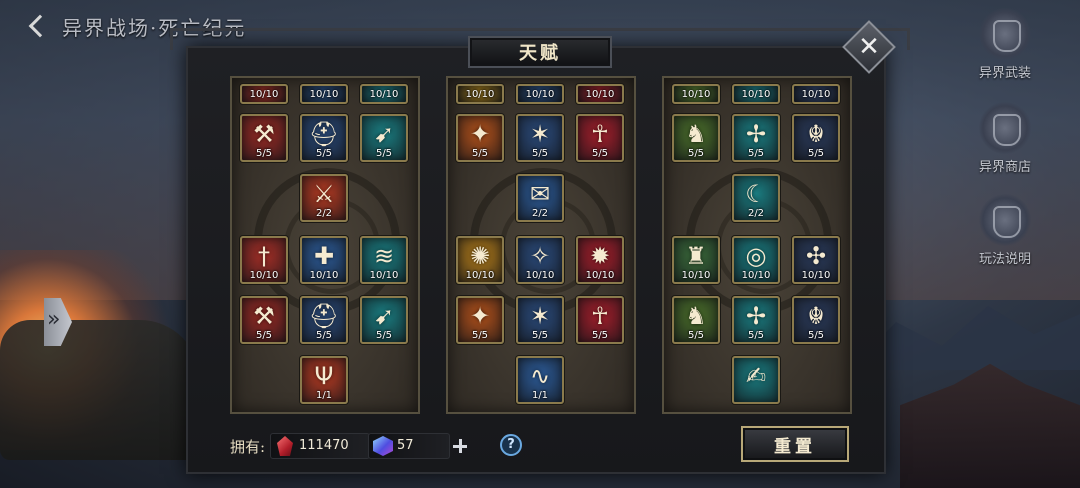 This screenshot has width=1080, height=488. What do you see at coordinates (540, 94) in the screenshot?
I see `skill-top-5: 10/10` at bounding box center [540, 94].